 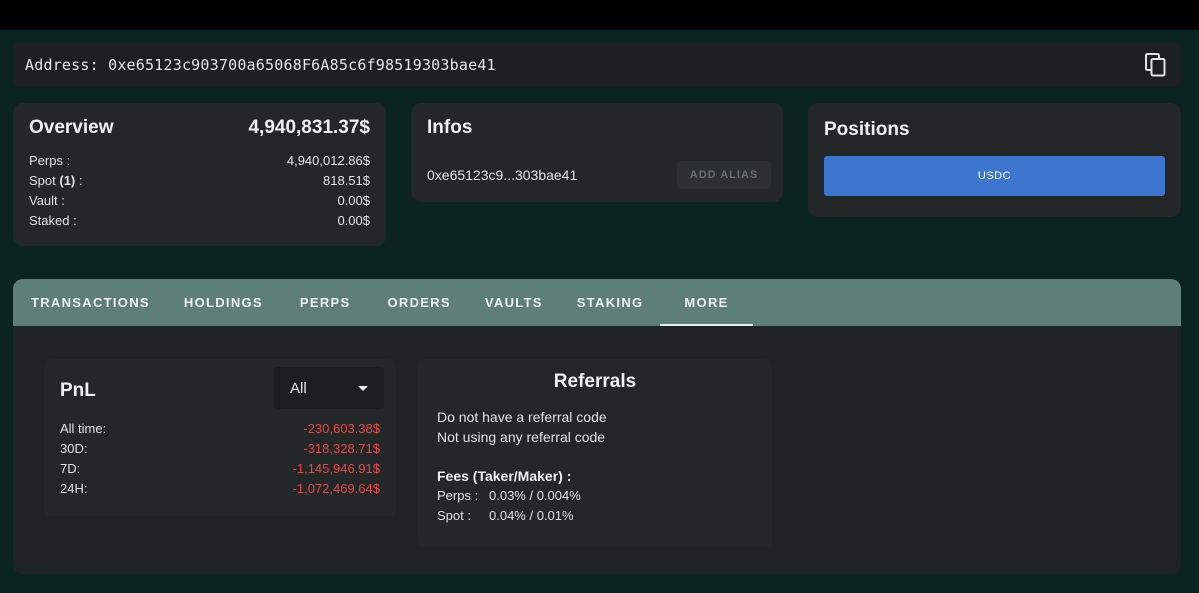 I want to click on referral-status-line: Not using any referral code, so click(x=521, y=437).